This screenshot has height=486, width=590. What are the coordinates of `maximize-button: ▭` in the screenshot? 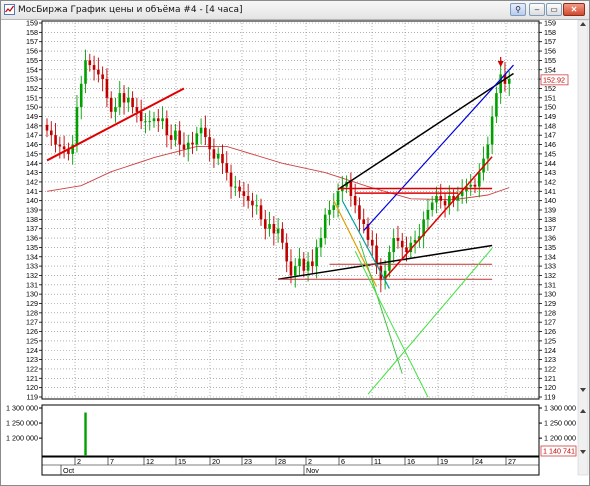 It's located at (554, 9).